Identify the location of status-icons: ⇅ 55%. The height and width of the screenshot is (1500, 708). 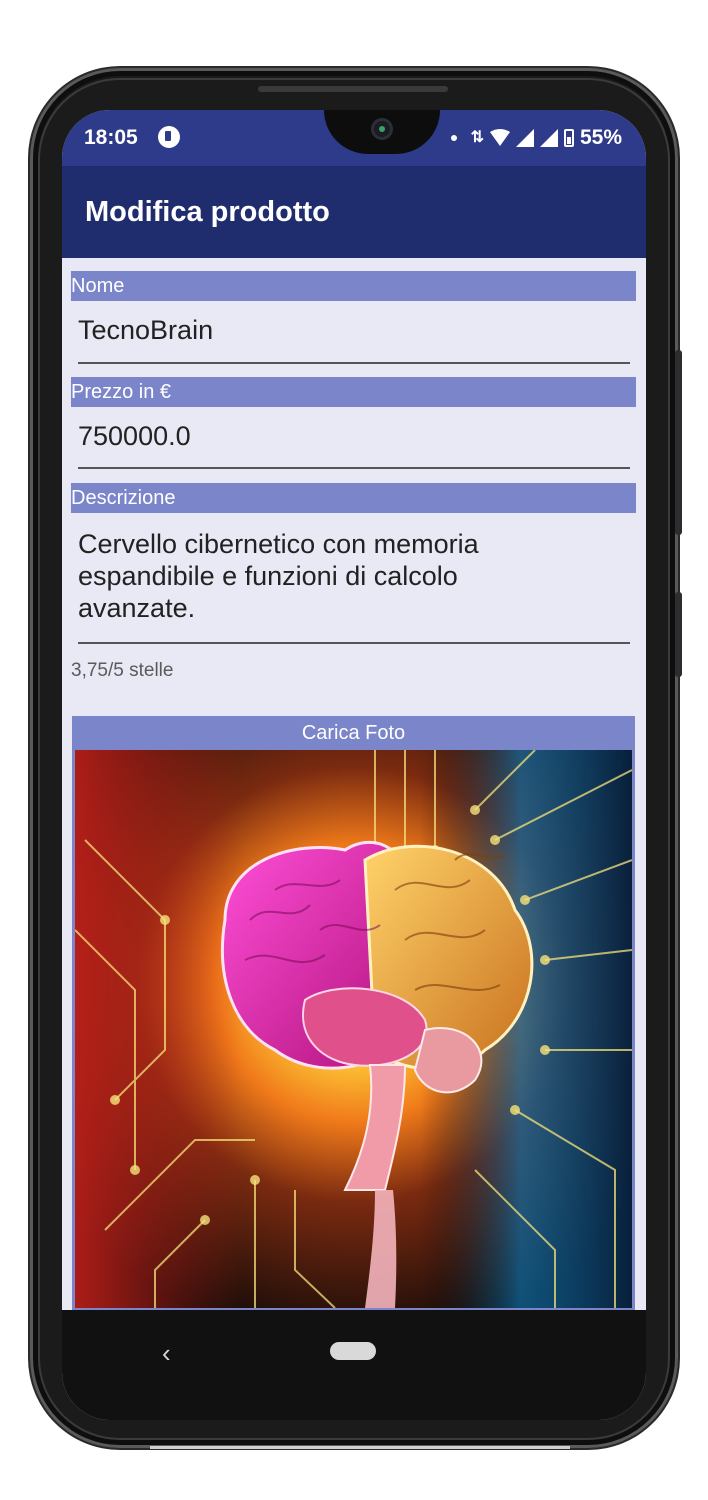
(536, 138).